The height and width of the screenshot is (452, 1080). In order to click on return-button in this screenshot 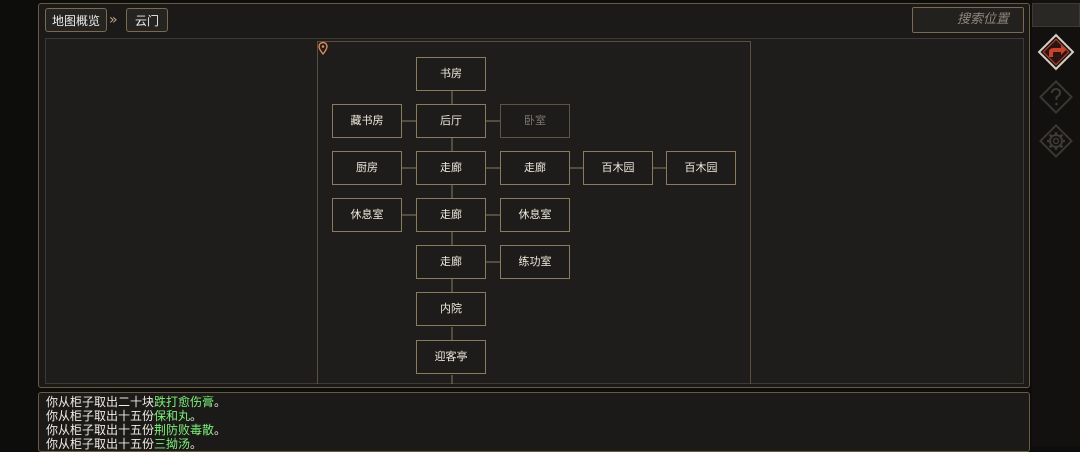, I will do `click(1056, 52)`.